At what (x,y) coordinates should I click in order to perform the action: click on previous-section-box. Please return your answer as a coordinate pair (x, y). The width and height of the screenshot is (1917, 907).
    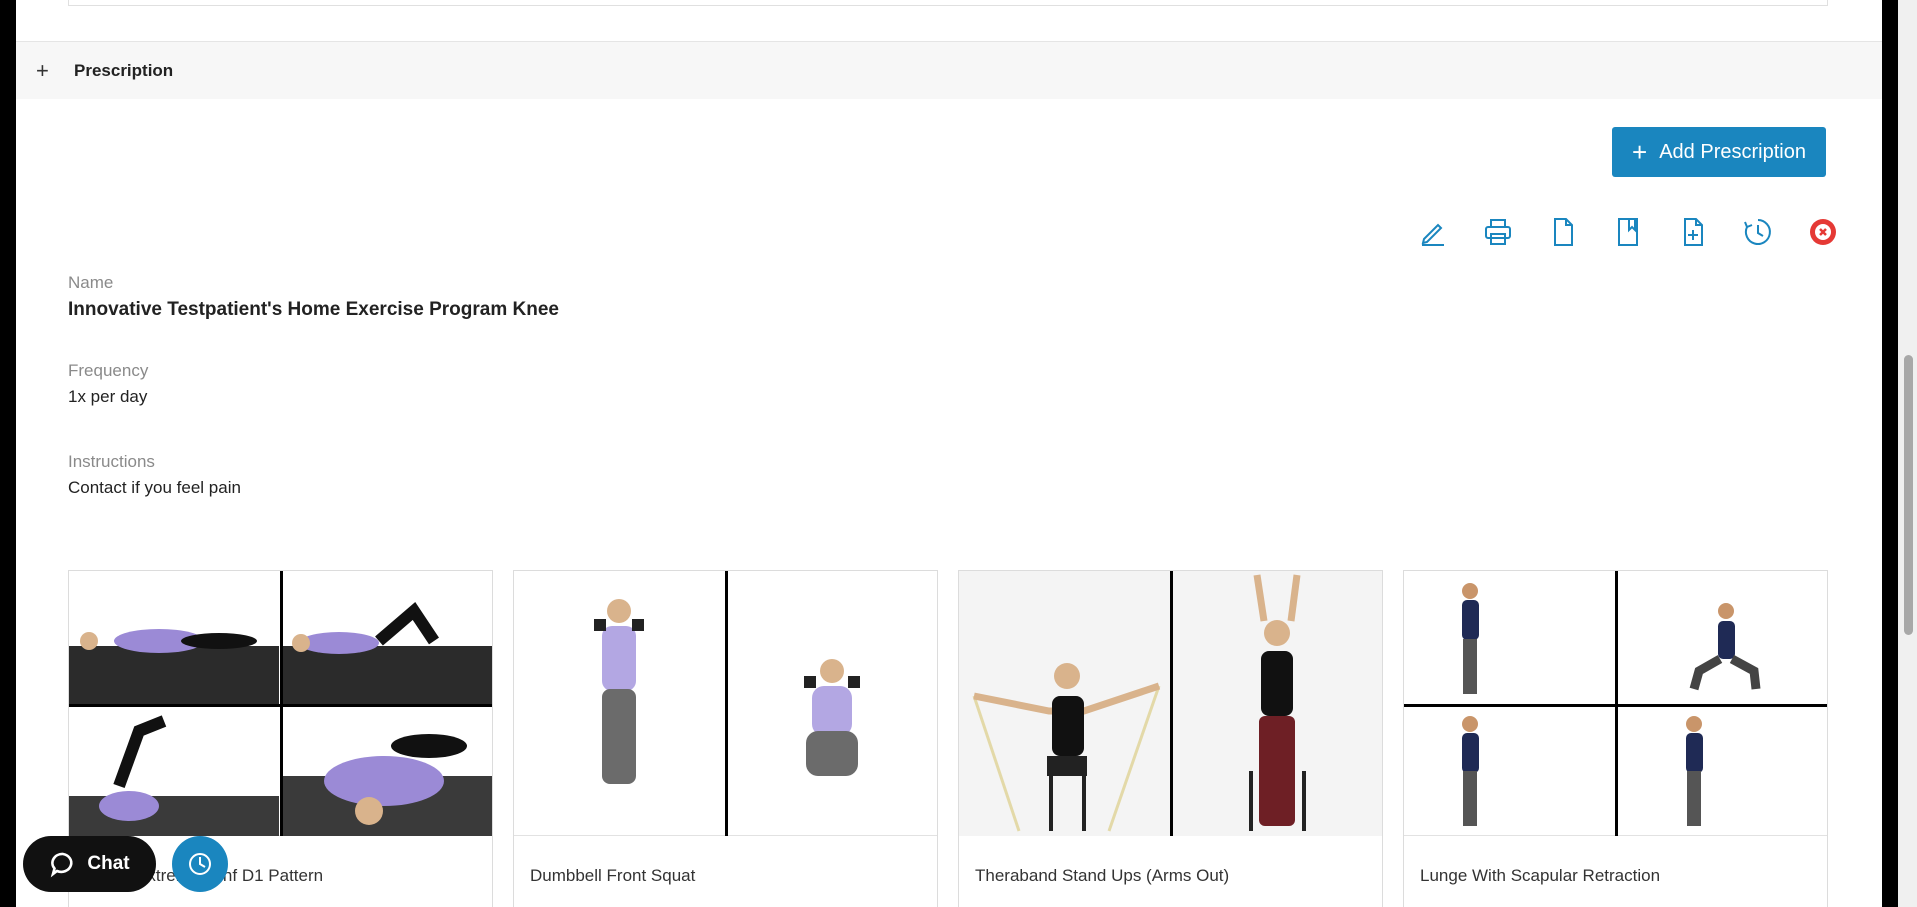
    Looking at the image, I should click on (948, 3).